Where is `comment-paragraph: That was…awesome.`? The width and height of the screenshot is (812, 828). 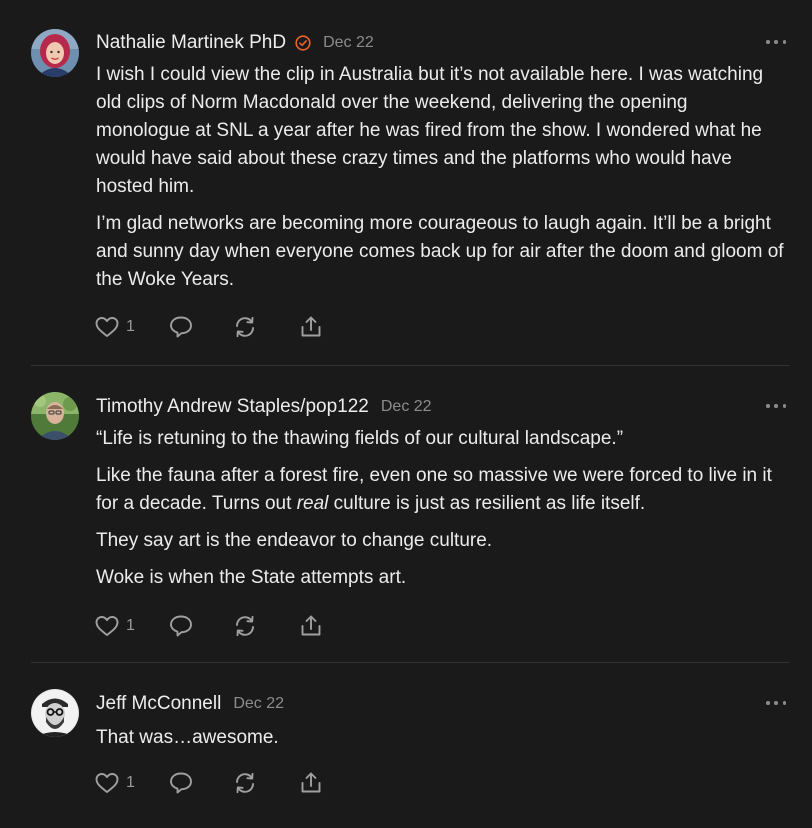 comment-paragraph: That was…awesome. is located at coordinates (187, 737).